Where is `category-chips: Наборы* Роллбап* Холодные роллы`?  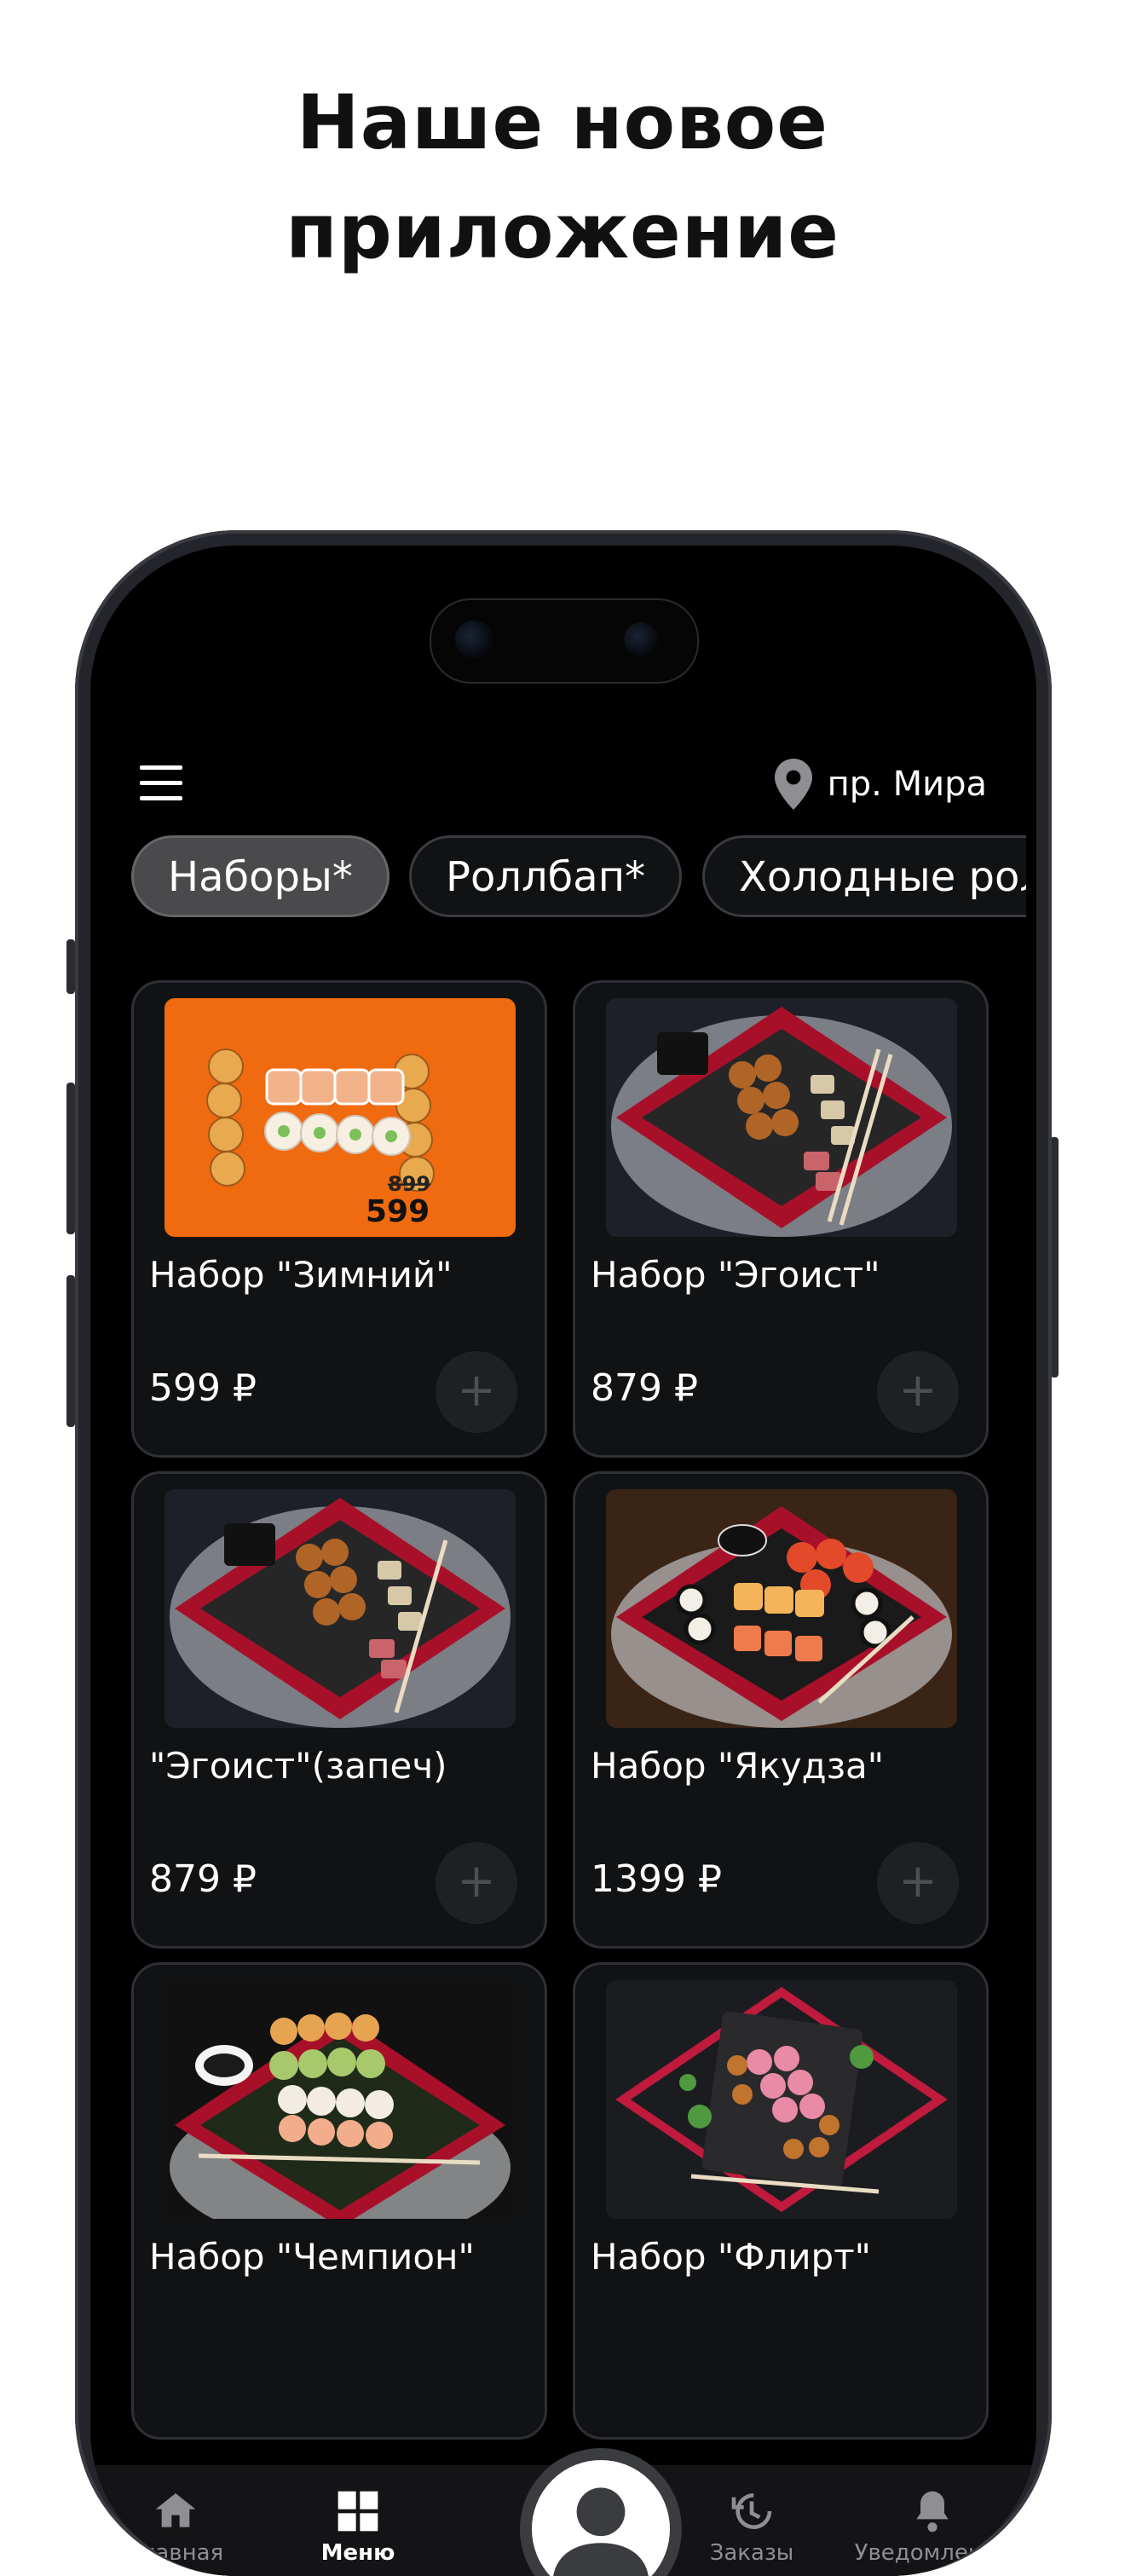 category-chips: Наборы* Роллбап* Холодные роллы is located at coordinates (578, 878).